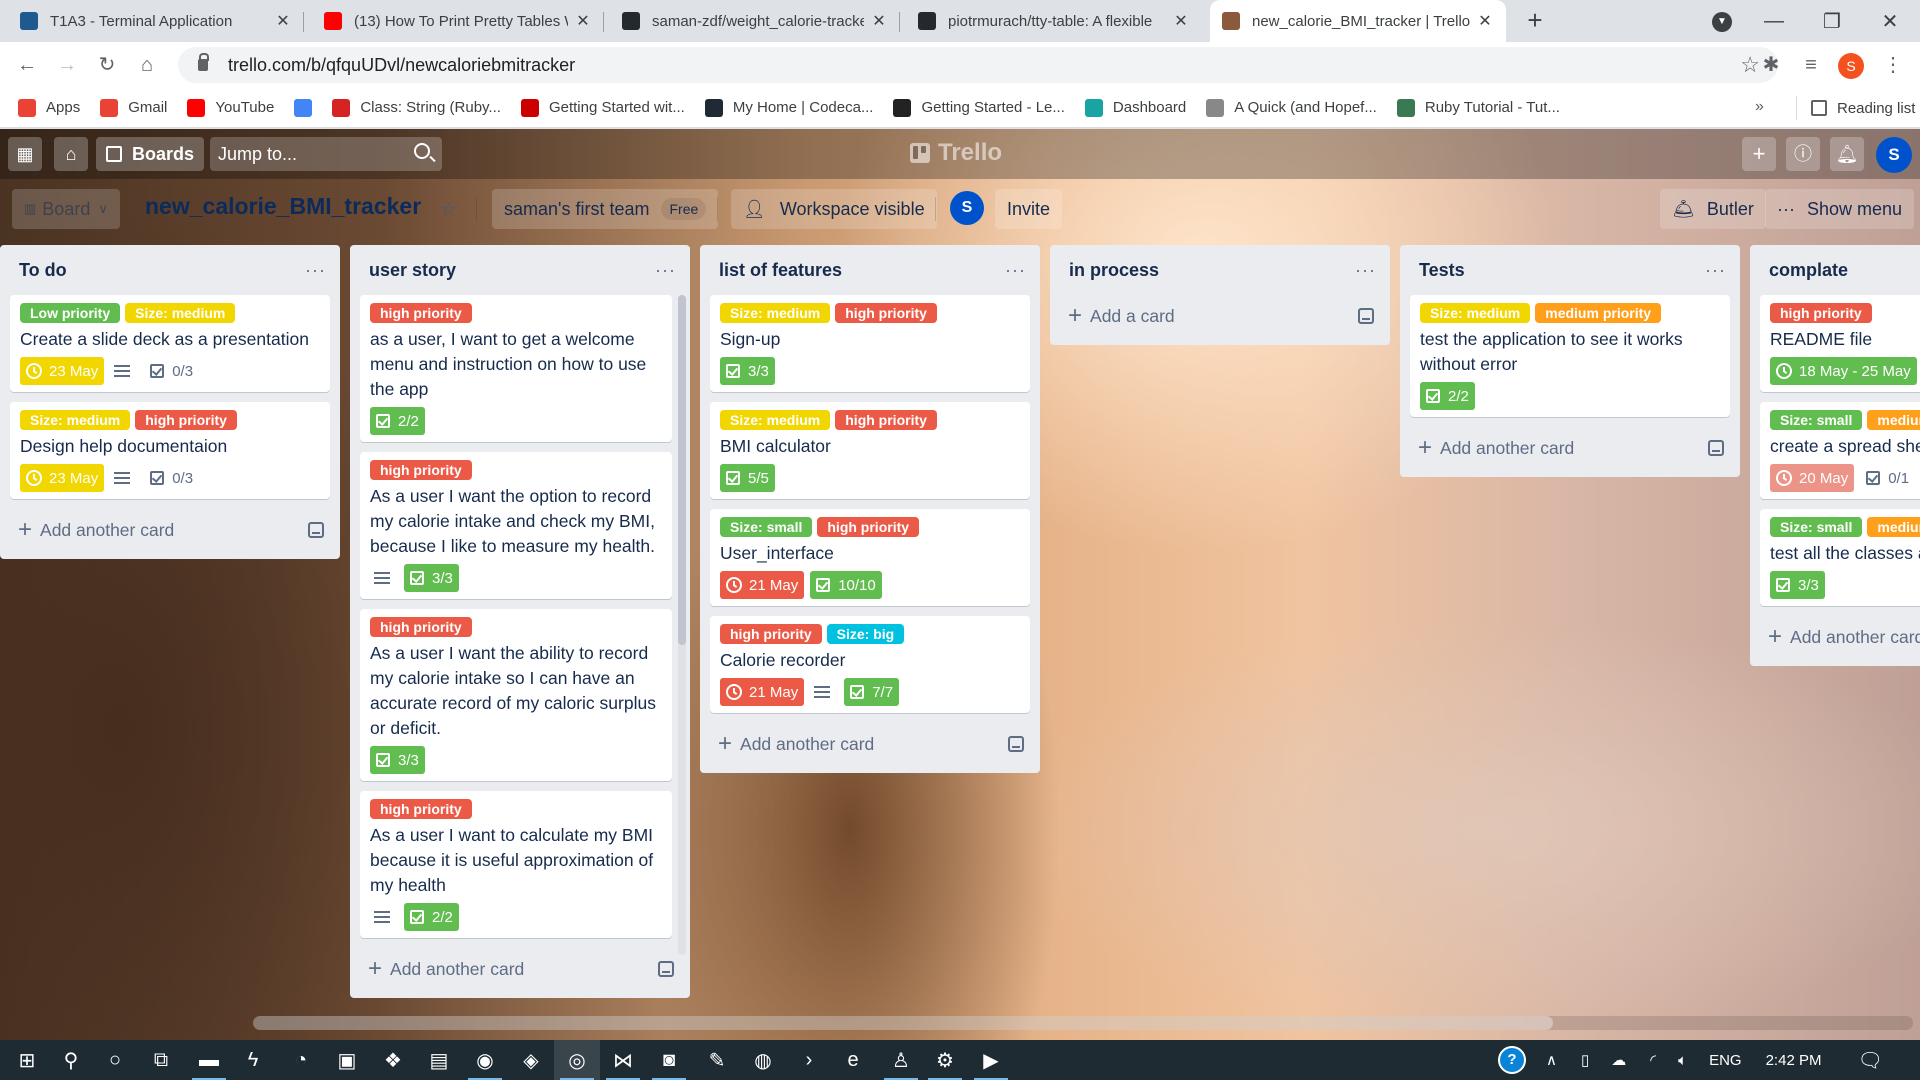 Image resolution: width=1920 pixels, height=1080 pixels. I want to click on notifications-button: 🔔︎, so click(1847, 154).